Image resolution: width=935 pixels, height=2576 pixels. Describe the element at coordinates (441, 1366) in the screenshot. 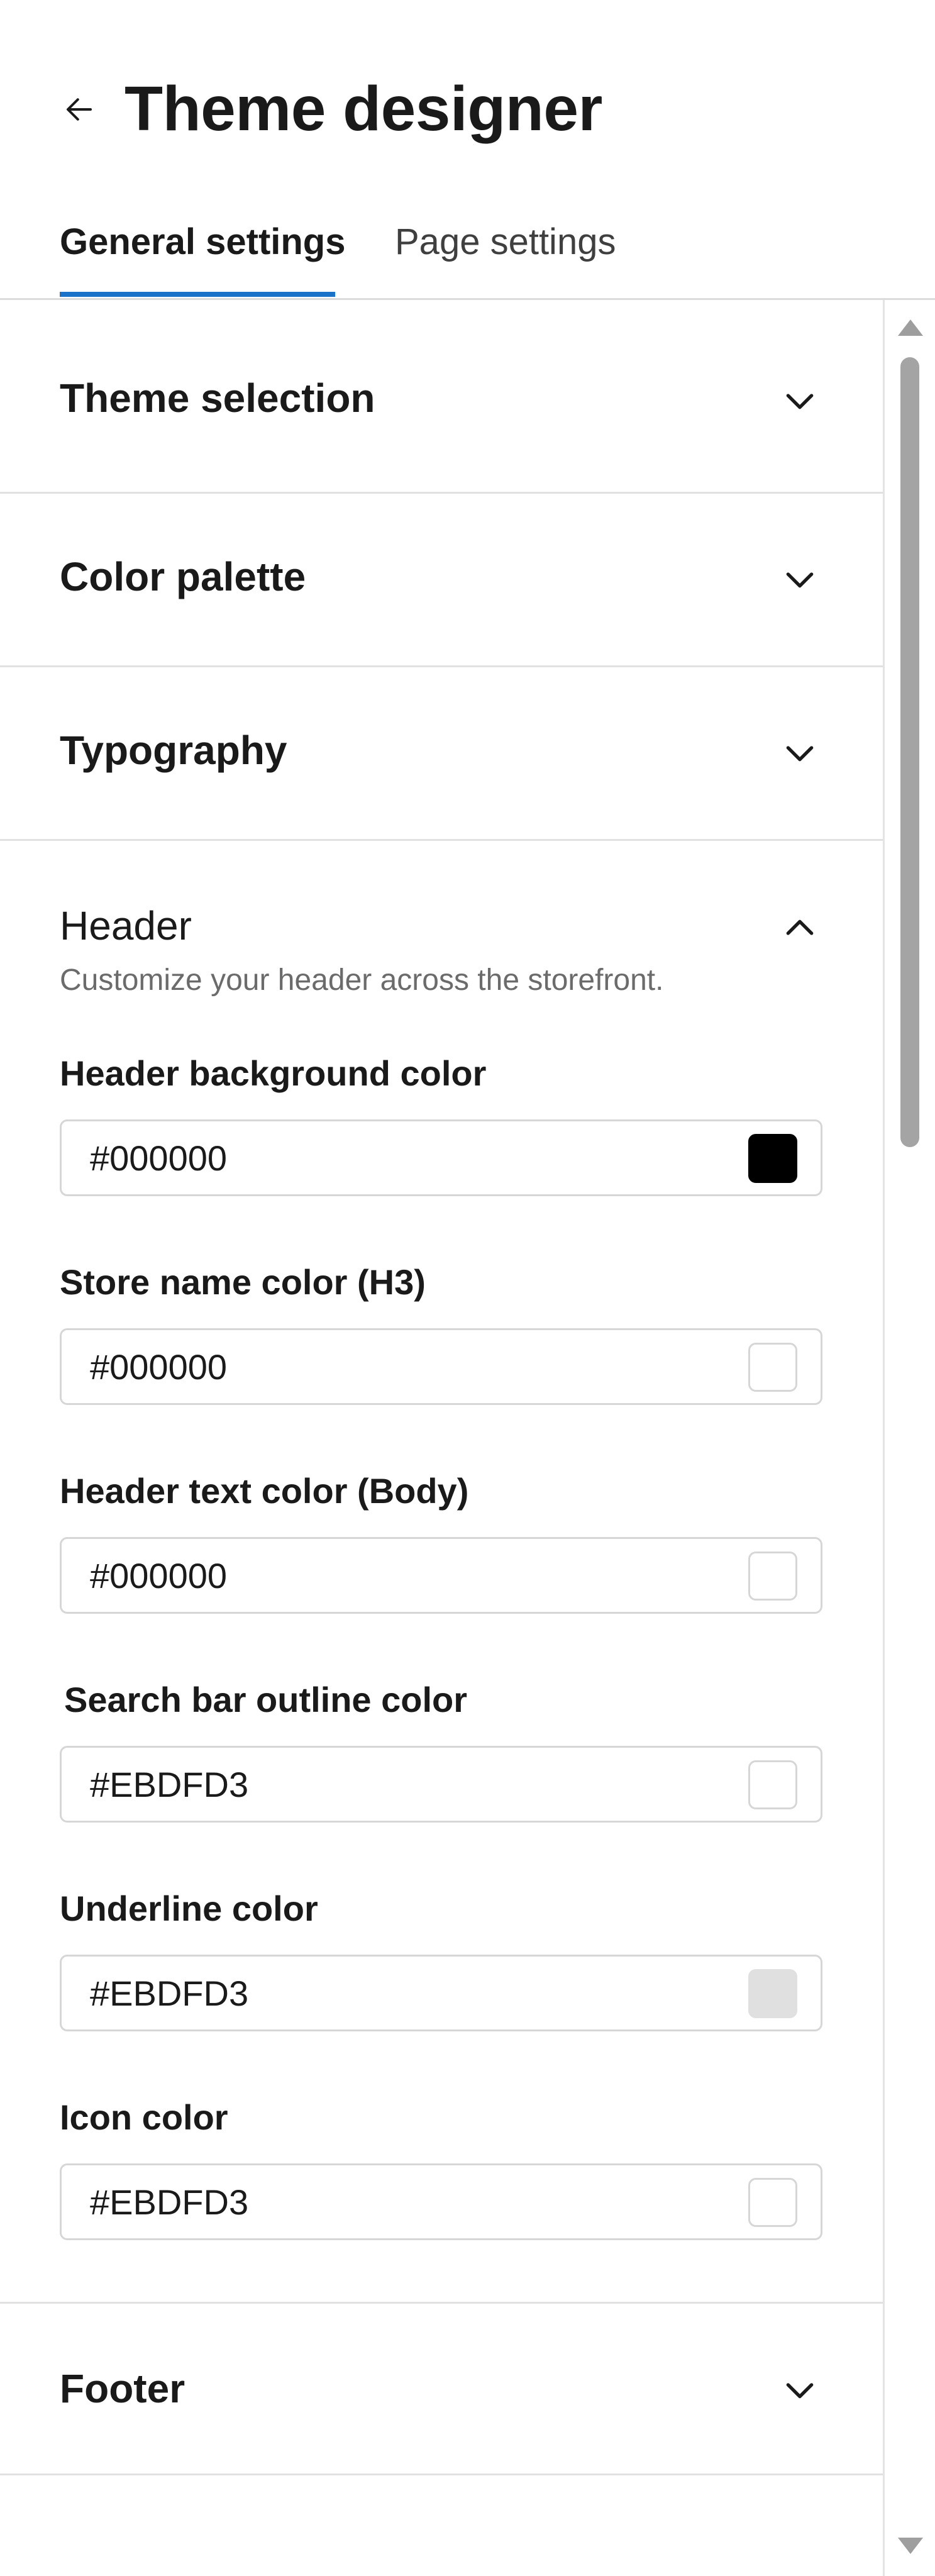

I see `store-name-color-input: #000000` at that location.